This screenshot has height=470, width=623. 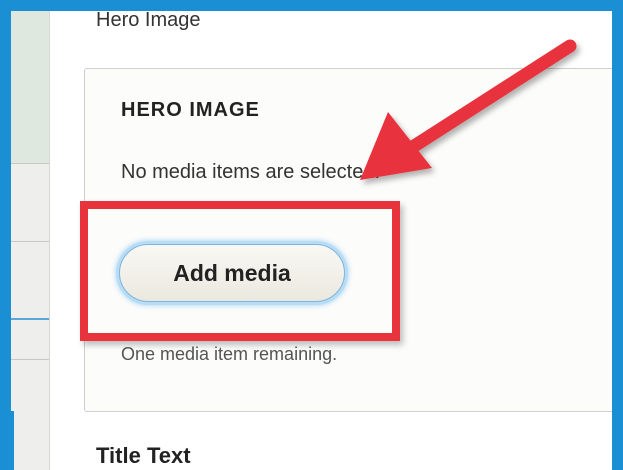 What do you see at coordinates (148, 21) in the screenshot?
I see `hero-image-label: Hero Image` at bounding box center [148, 21].